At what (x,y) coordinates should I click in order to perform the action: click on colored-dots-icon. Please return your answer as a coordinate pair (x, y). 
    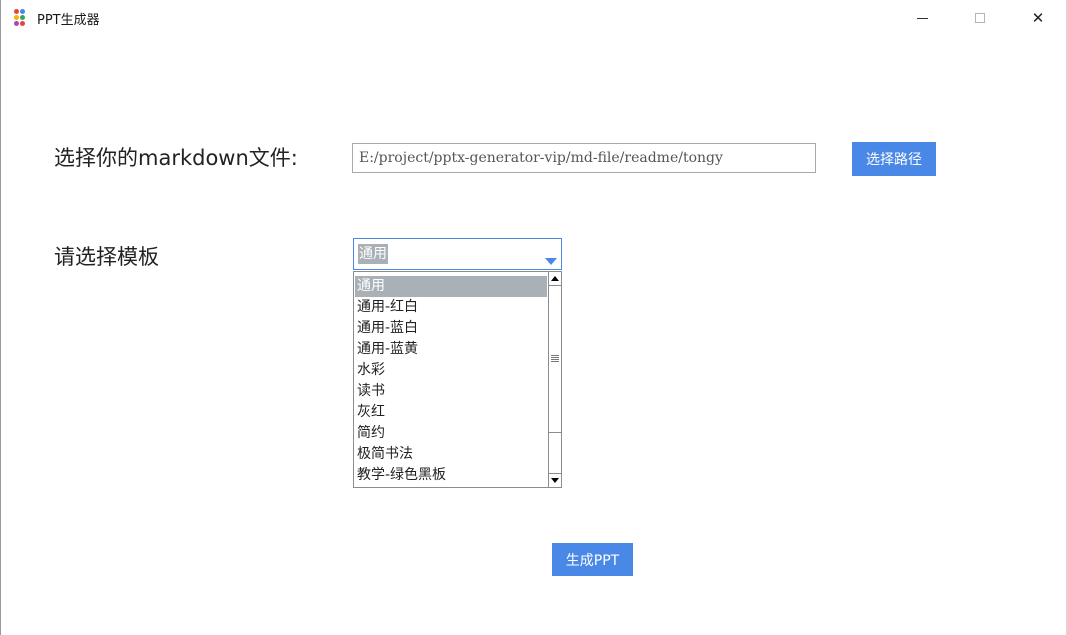
    Looking at the image, I should click on (22, 18).